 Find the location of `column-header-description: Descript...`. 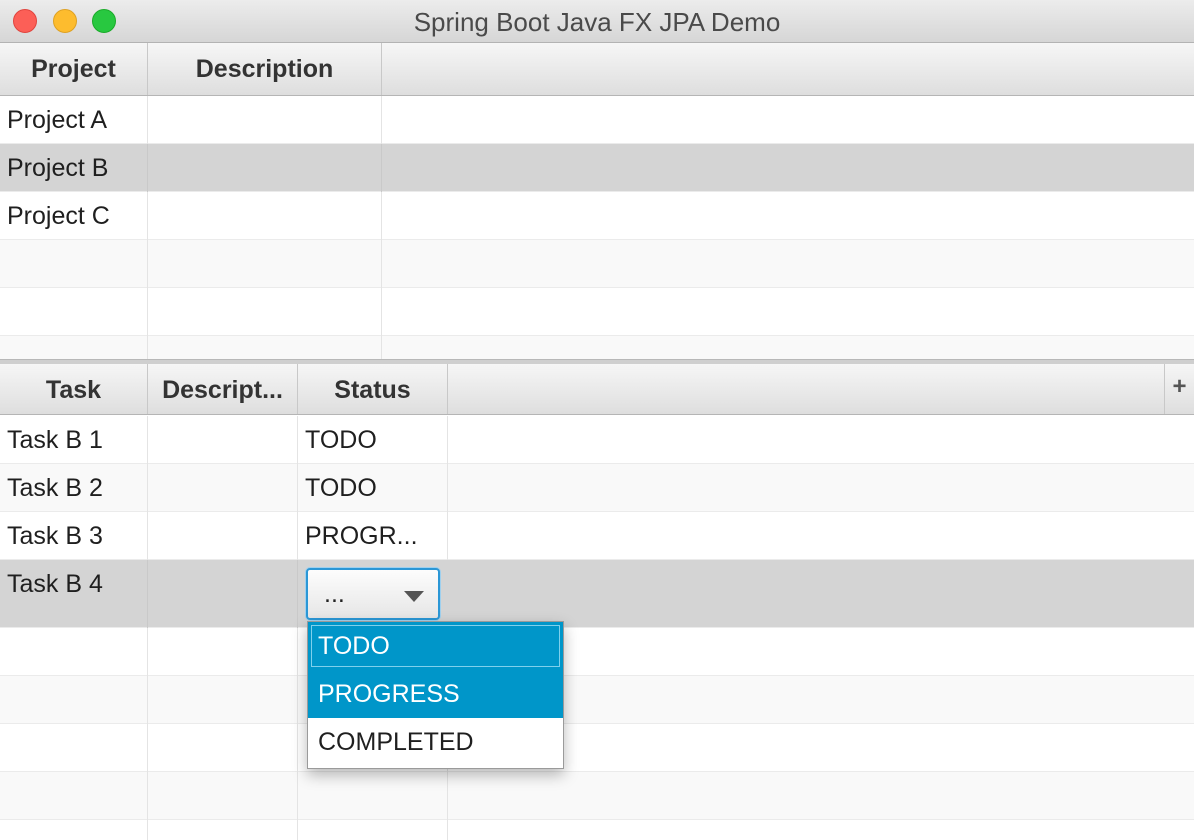

column-header-description: Descript... is located at coordinates (223, 389).